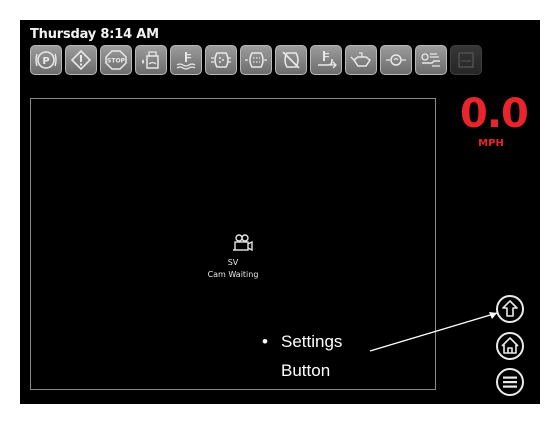  Describe the element at coordinates (221, 60) in the screenshot. I see `dpf-icon` at that location.